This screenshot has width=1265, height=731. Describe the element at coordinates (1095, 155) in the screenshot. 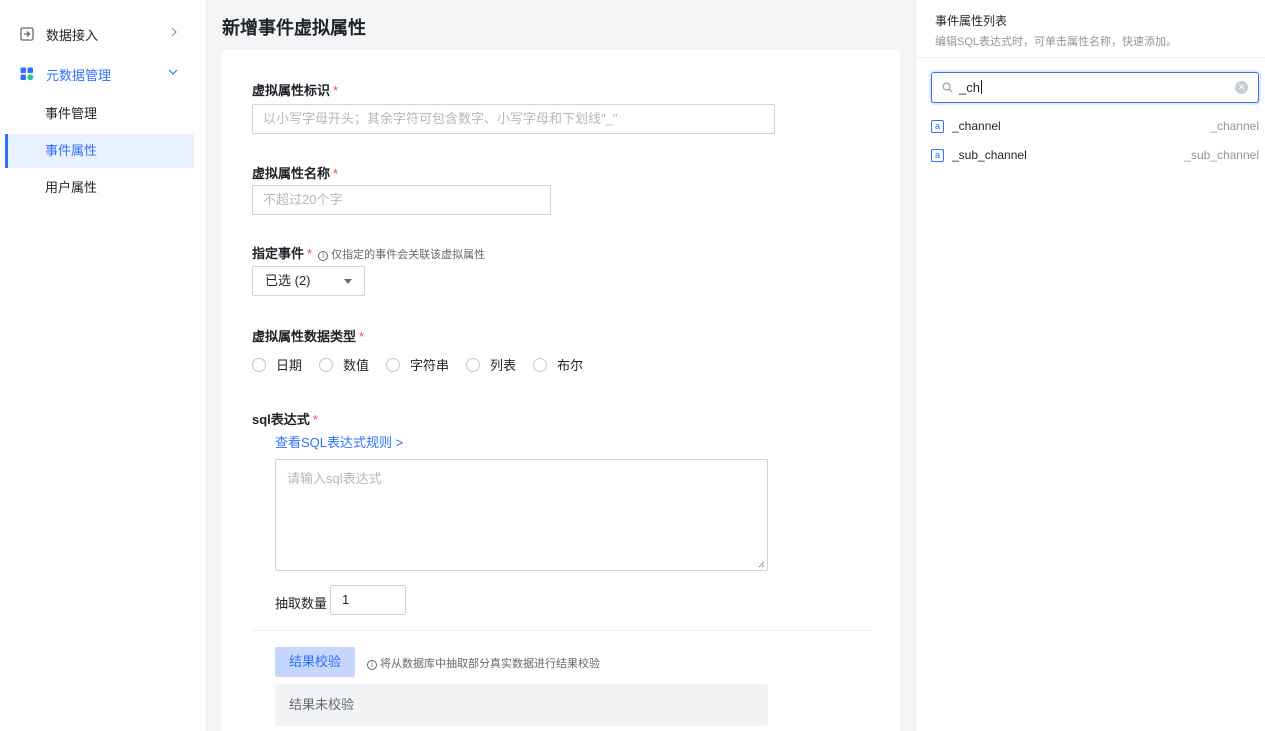

I see `property-item: a _sub_channel _sub_channel` at that location.